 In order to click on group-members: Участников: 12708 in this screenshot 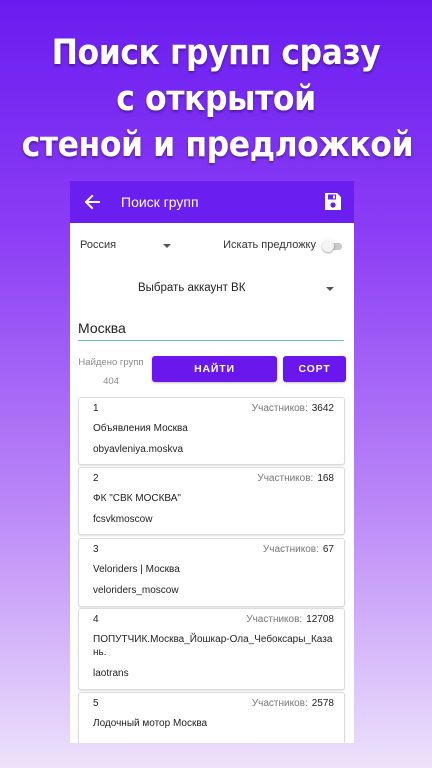, I will do `click(290, 619)`.